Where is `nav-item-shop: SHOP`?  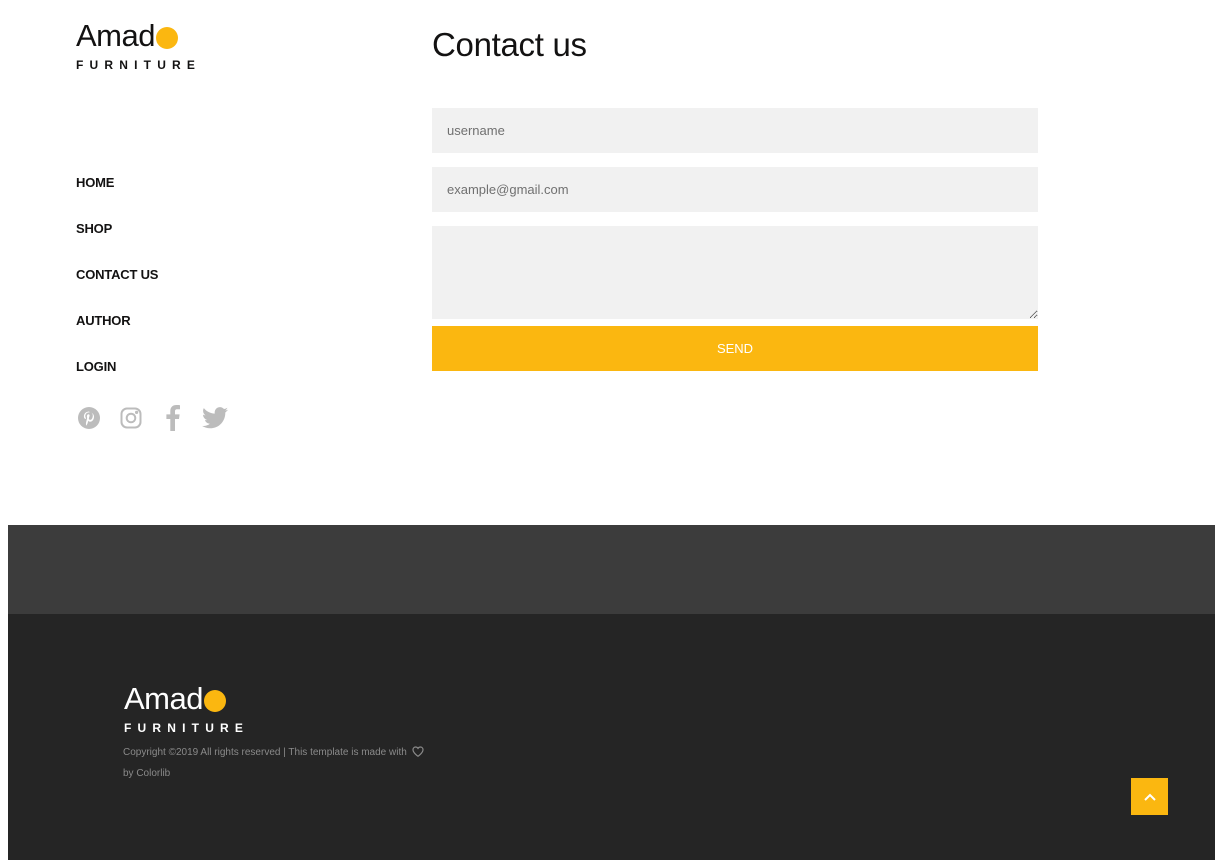 nav-item-shop: SHOP is located at coordinates (117, 243).